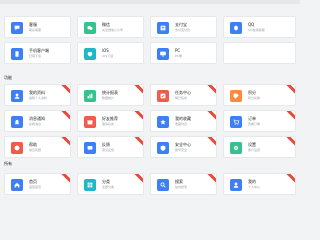 This screenshot has height=240, width=320. What do you see at coordinates (254, 150) in the screenshot?
I see `card-desc: 账户设置` at bounding box center [254, 150].